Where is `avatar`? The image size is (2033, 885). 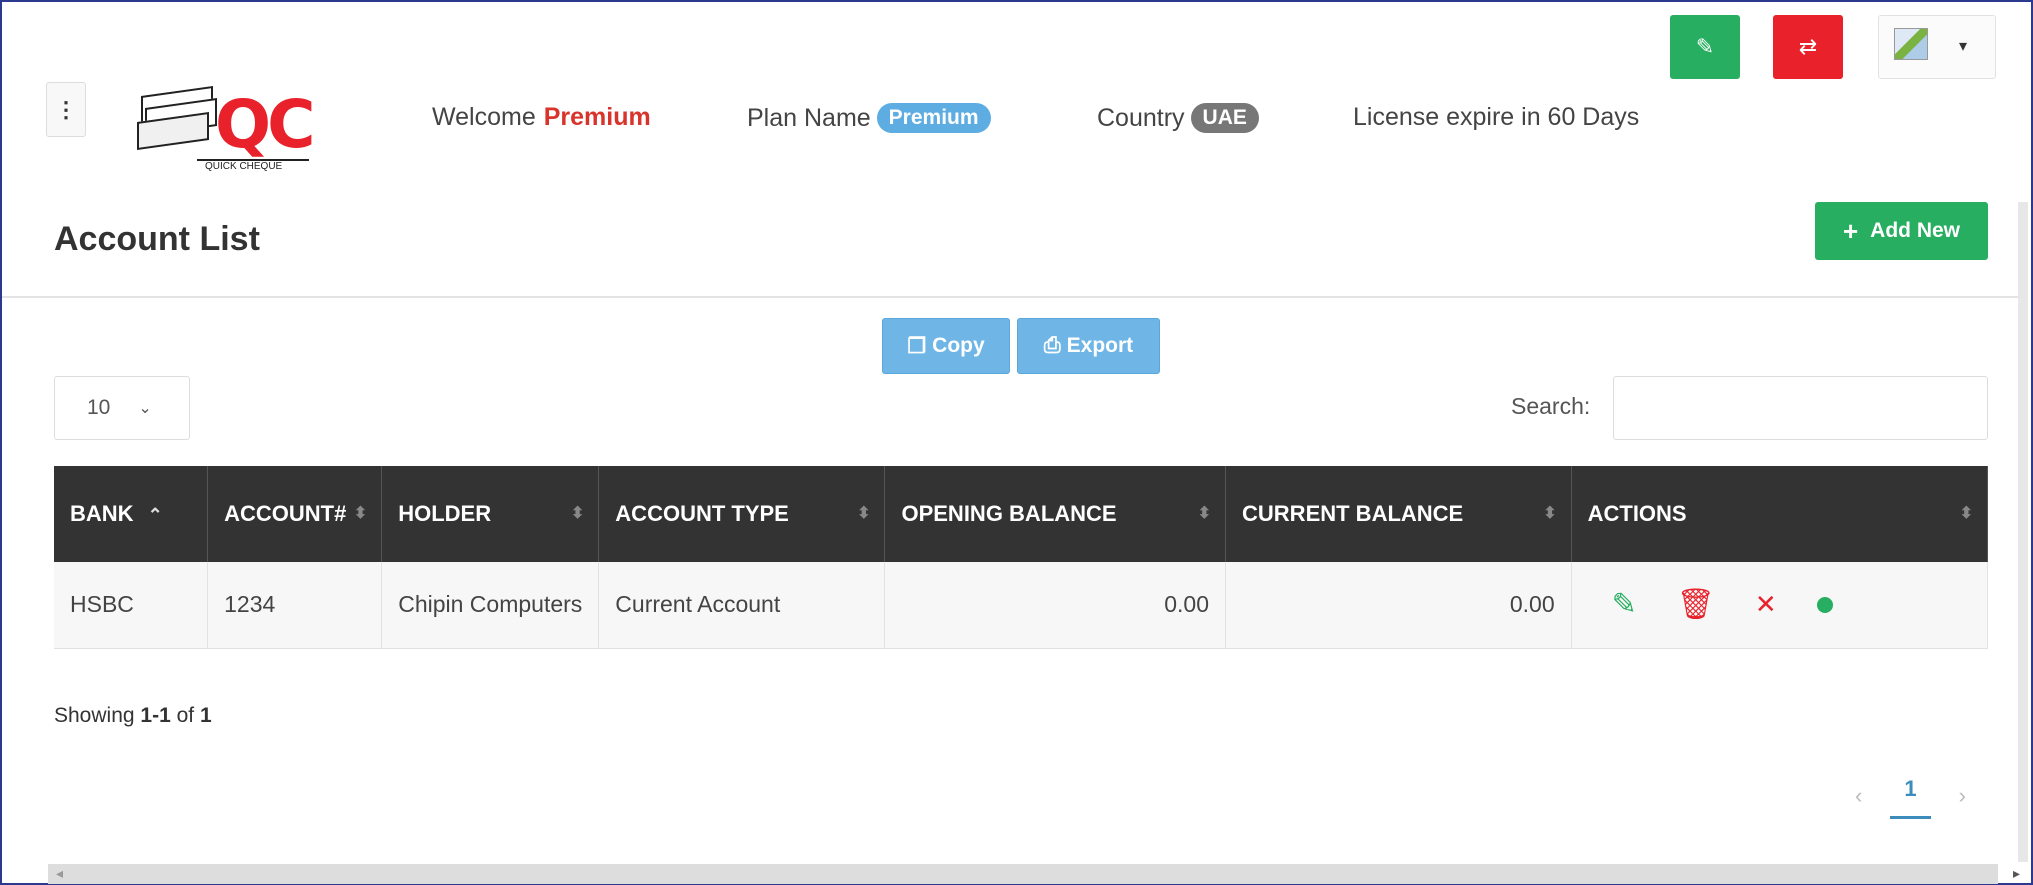
avatar is located at coordinates (1911, 44).